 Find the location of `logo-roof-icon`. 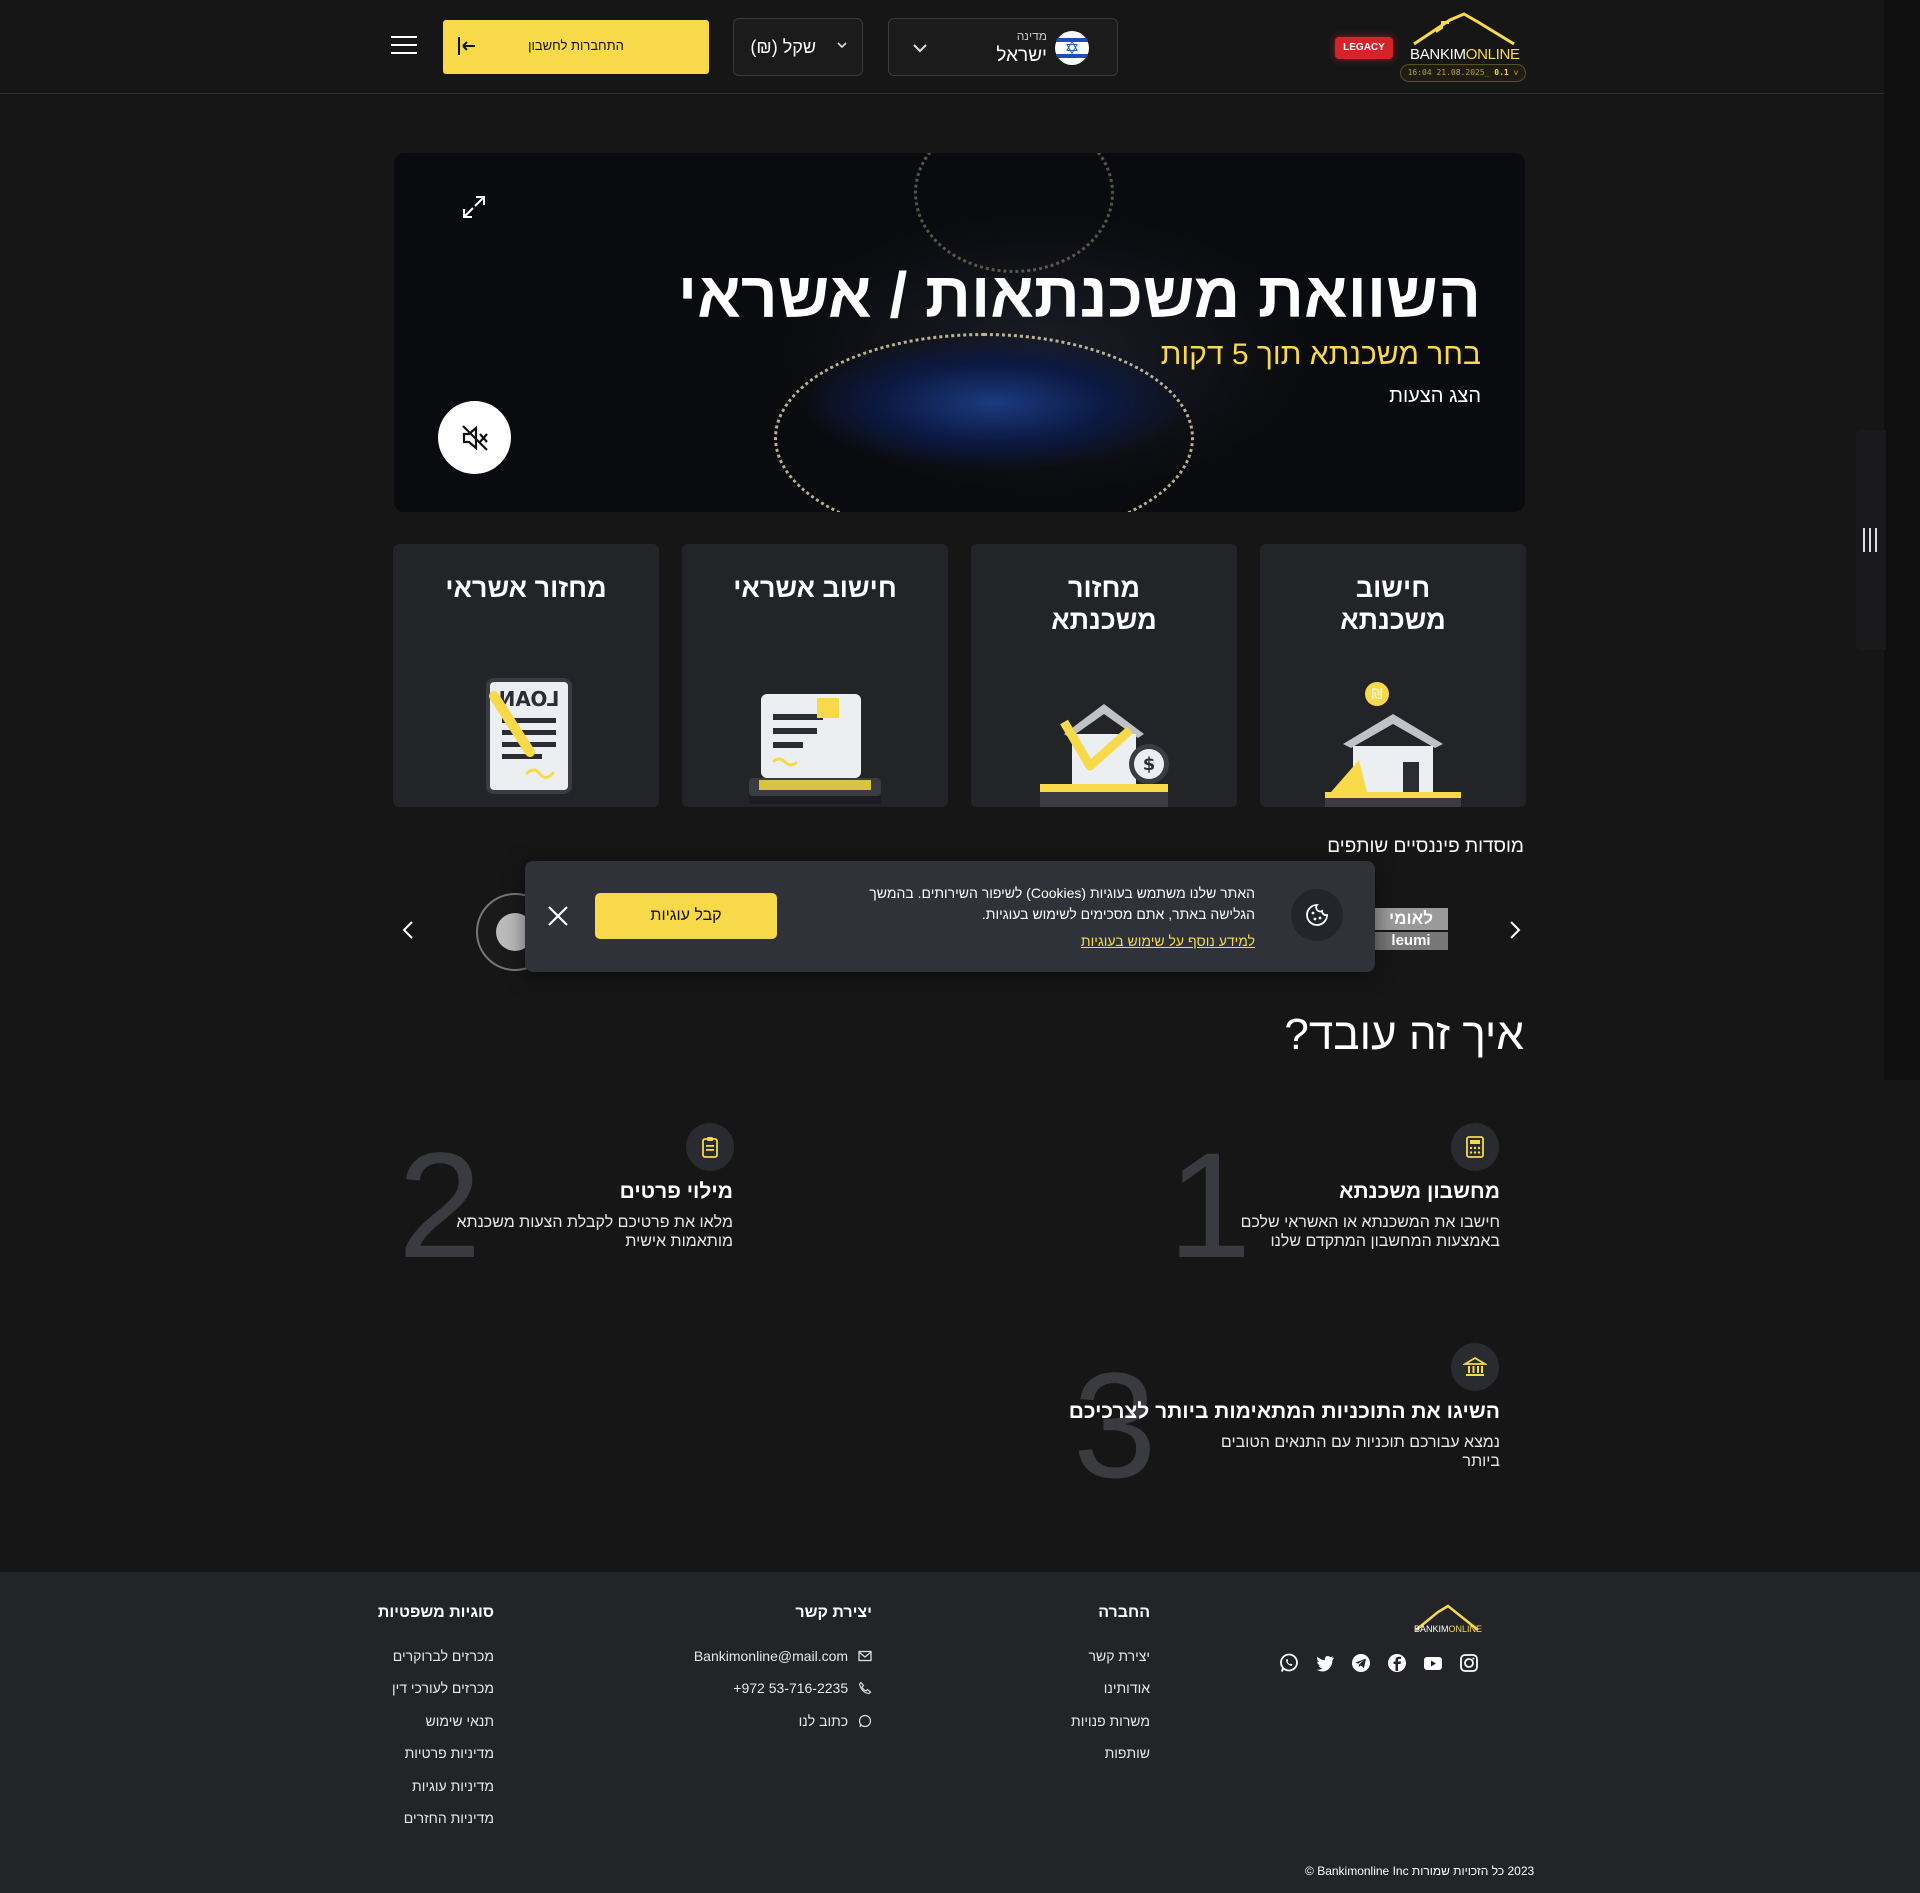

logo-roof-icon is located at coordinates (1464, 29).